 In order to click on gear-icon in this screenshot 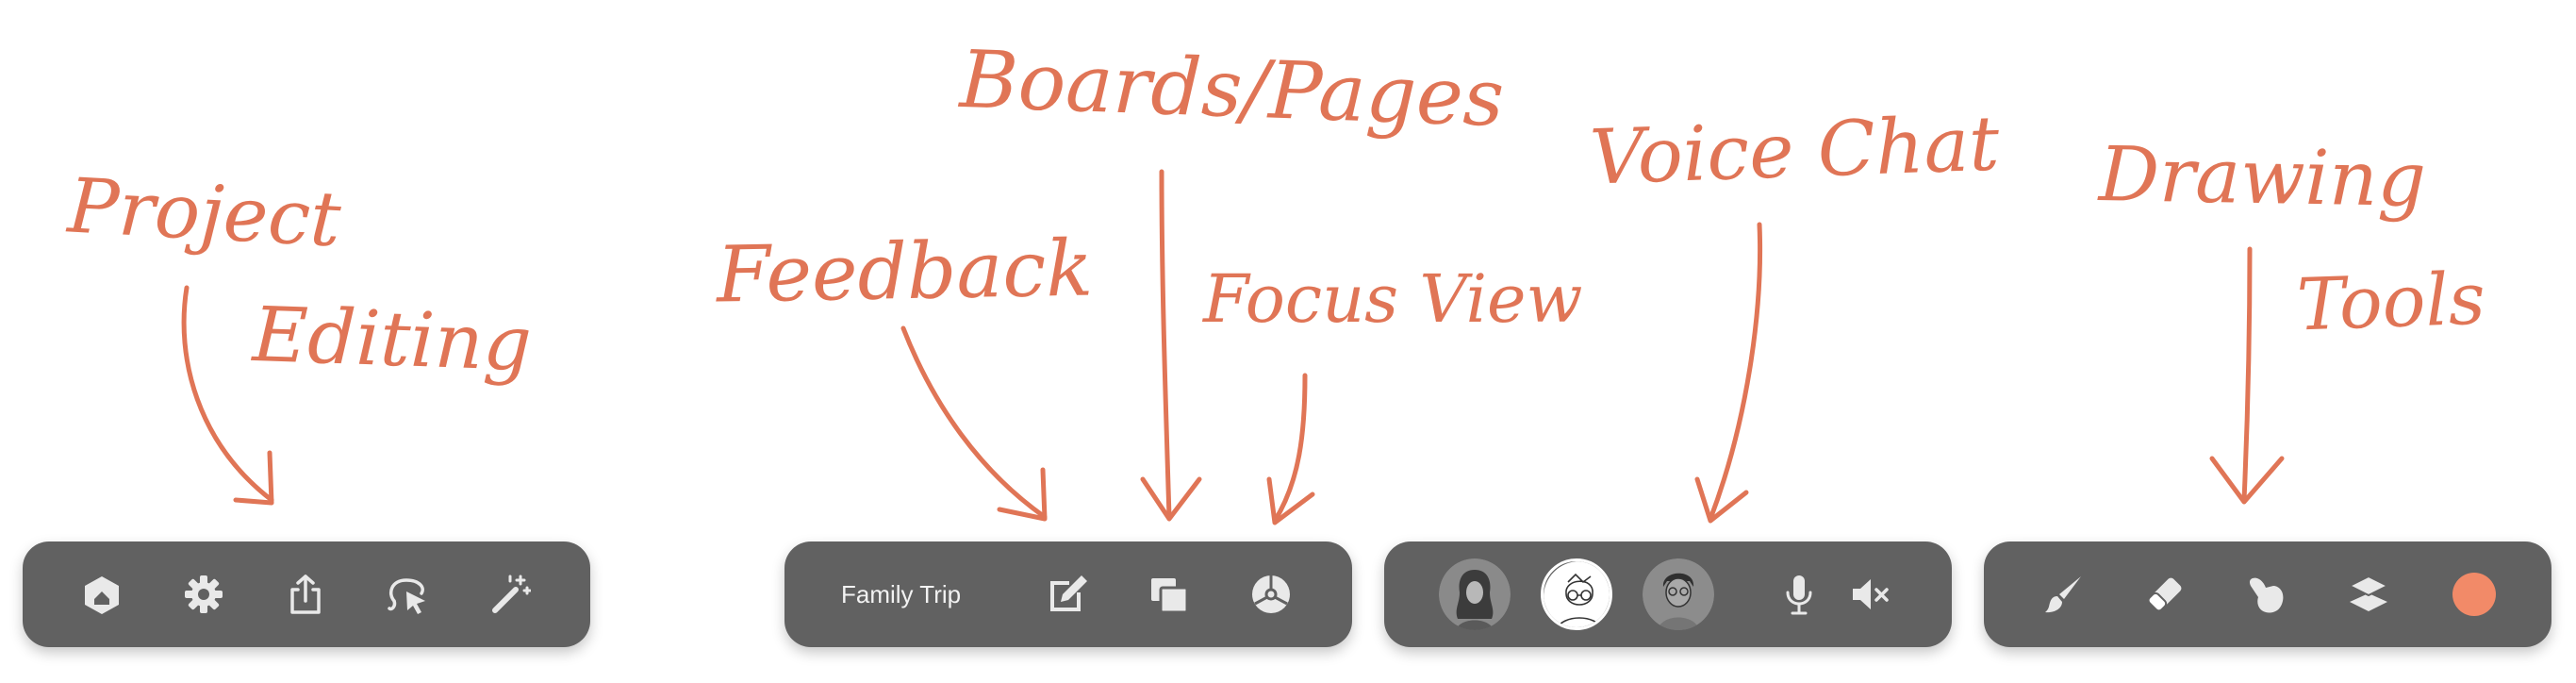, I will do `click(204, 594)`.